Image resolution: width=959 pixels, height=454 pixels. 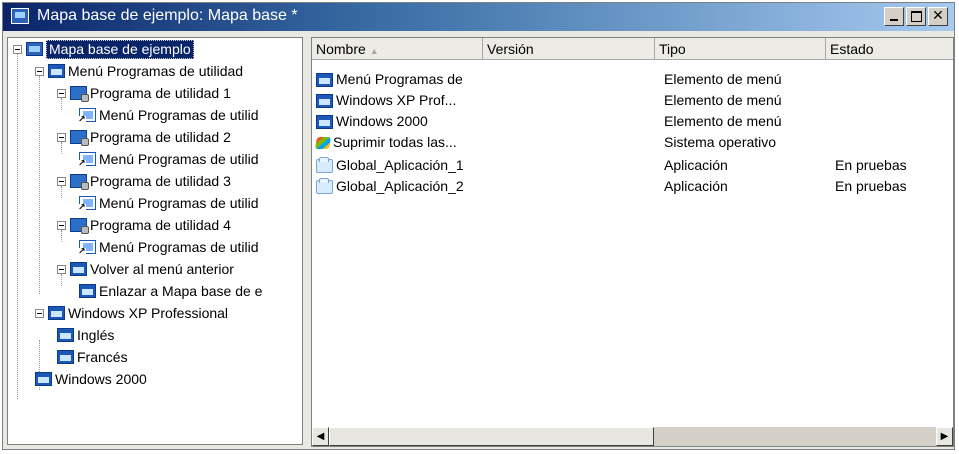 I want to click on tree-item-label: Inglés, so click(x=96, y=335).